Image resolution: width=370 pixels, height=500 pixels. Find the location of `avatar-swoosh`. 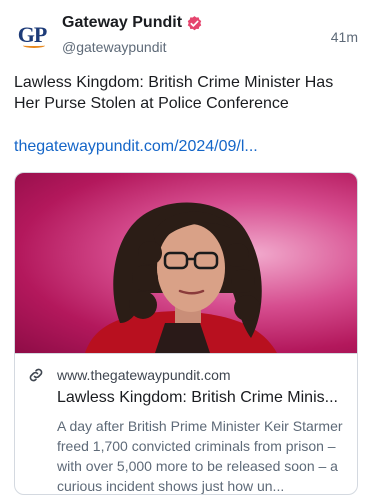

avatar-swoosh is located at coordinates (34, 45).